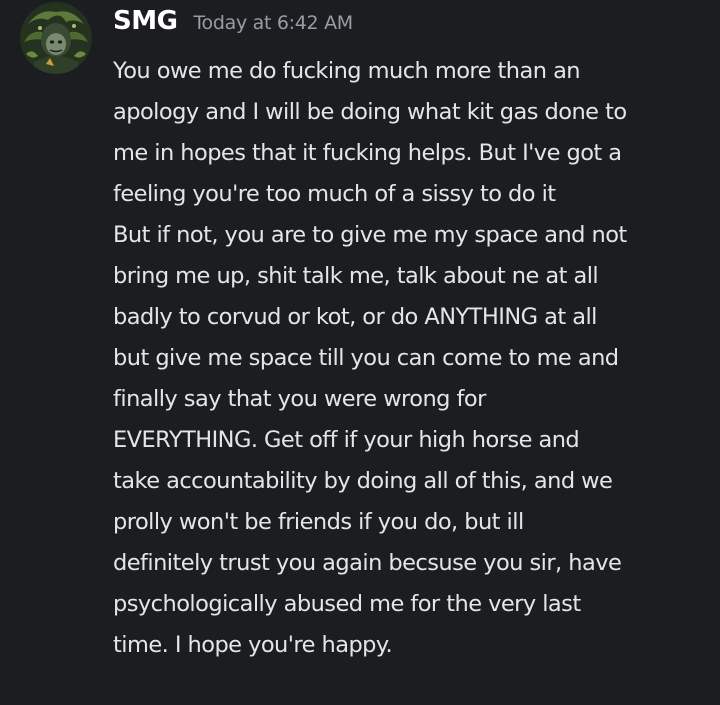 The width and height of the screenshot is (720, 705). What do you see at coordinates (56, 38) in the screenshot?
I see `user-avatar-icon` at bounding box center [56, 38].